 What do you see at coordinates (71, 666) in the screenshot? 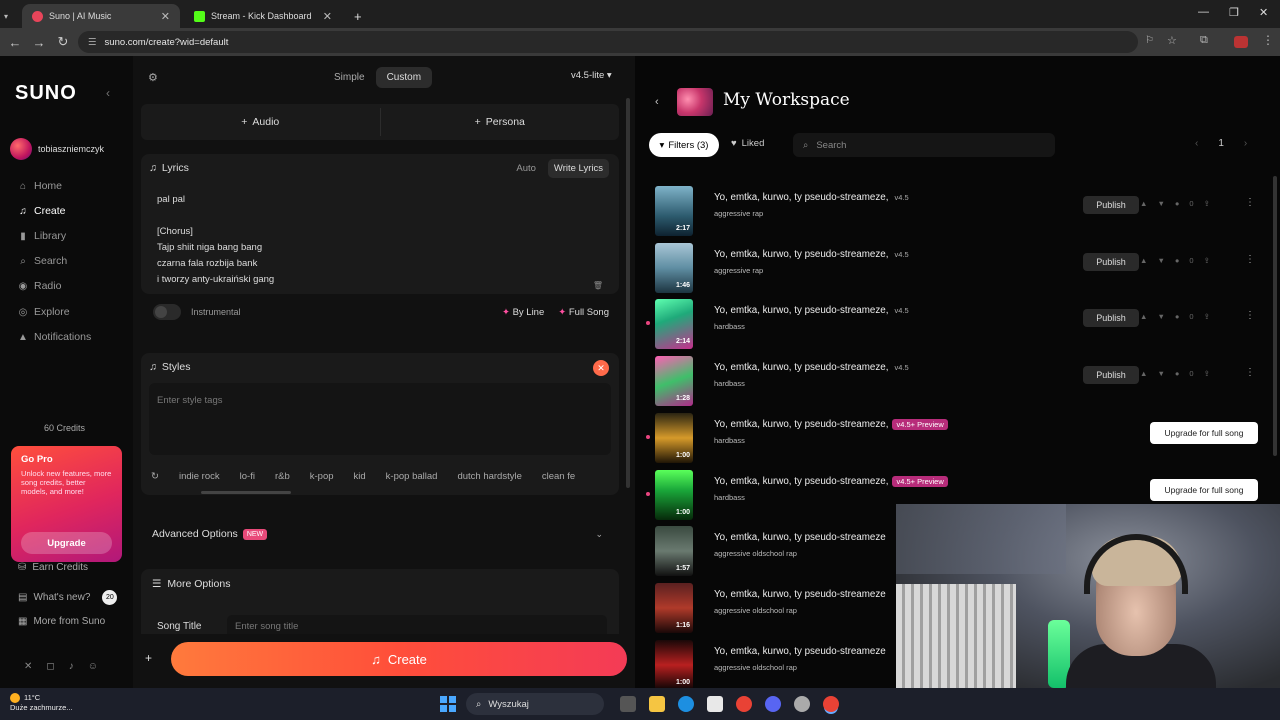
I see `tiktok-icon: ♪` at bounding box center [71, 666].